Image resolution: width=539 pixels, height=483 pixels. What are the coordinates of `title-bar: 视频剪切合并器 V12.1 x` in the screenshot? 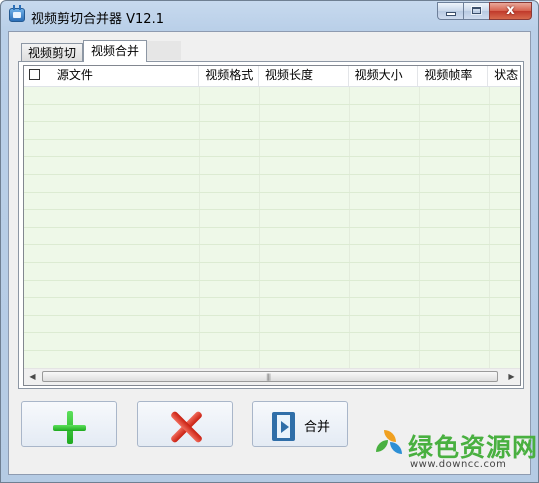 It's located at (269, 16).